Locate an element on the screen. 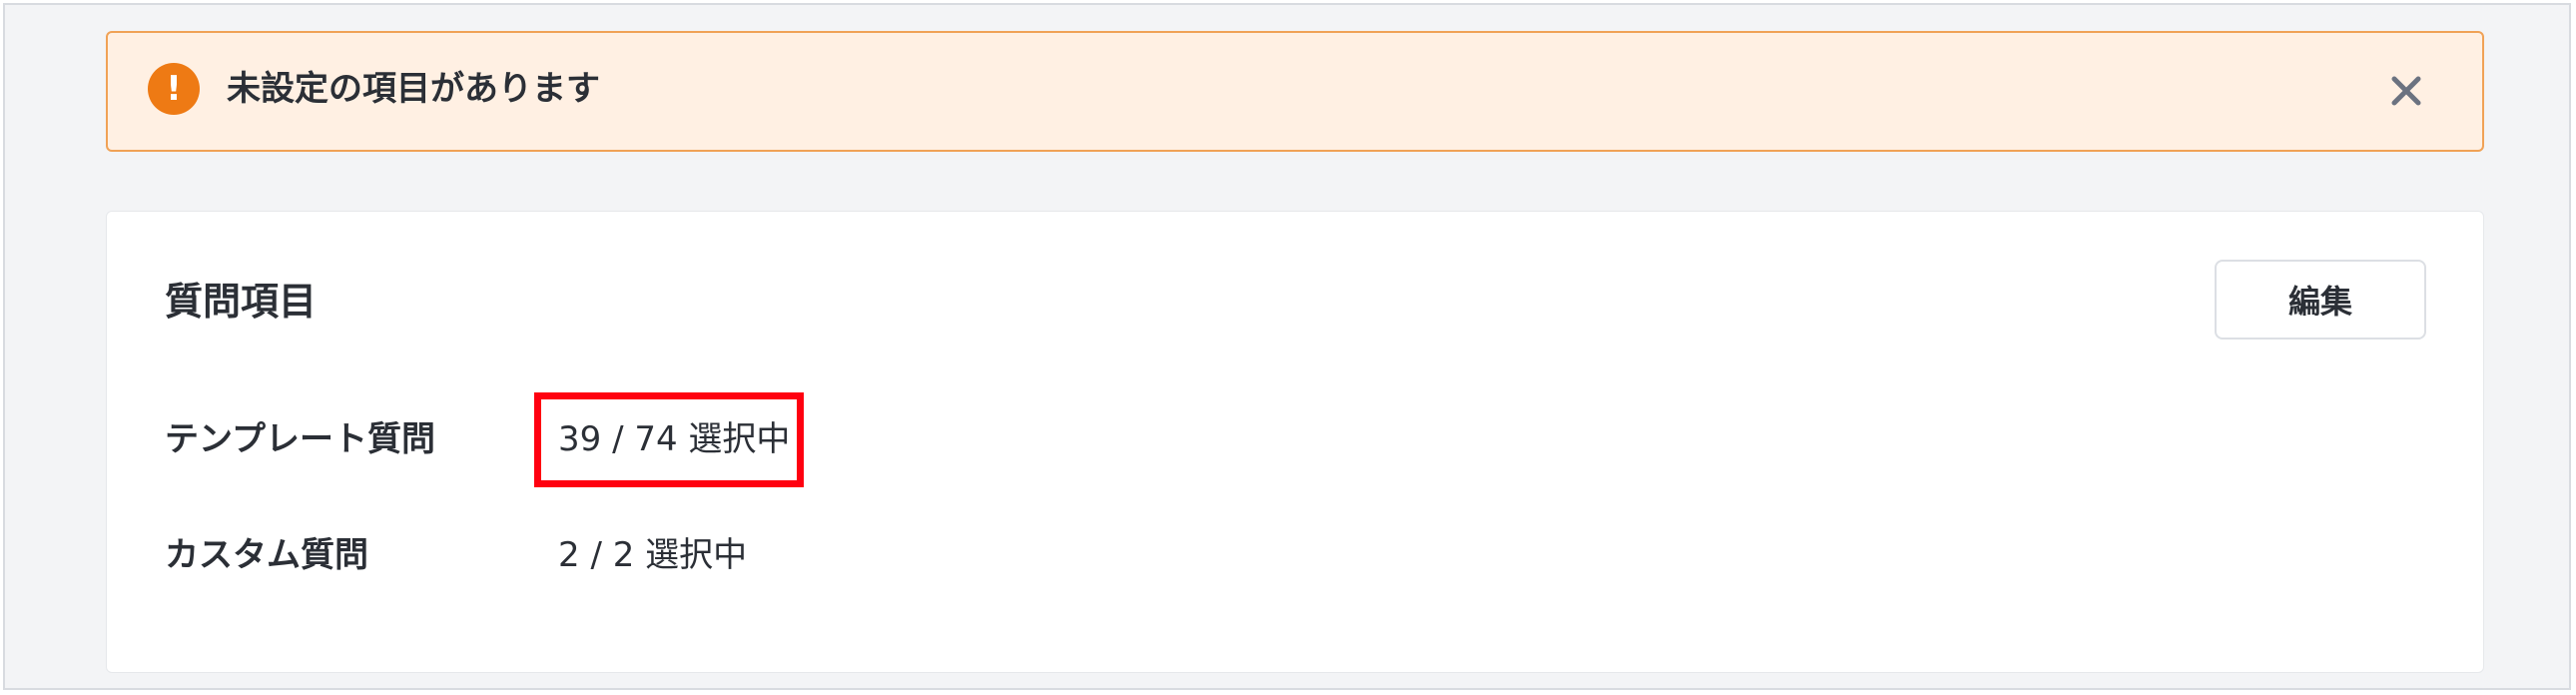 This screenshot has width=2576, height=695. highlight-annotation-box is located at coordinates (669, 439).